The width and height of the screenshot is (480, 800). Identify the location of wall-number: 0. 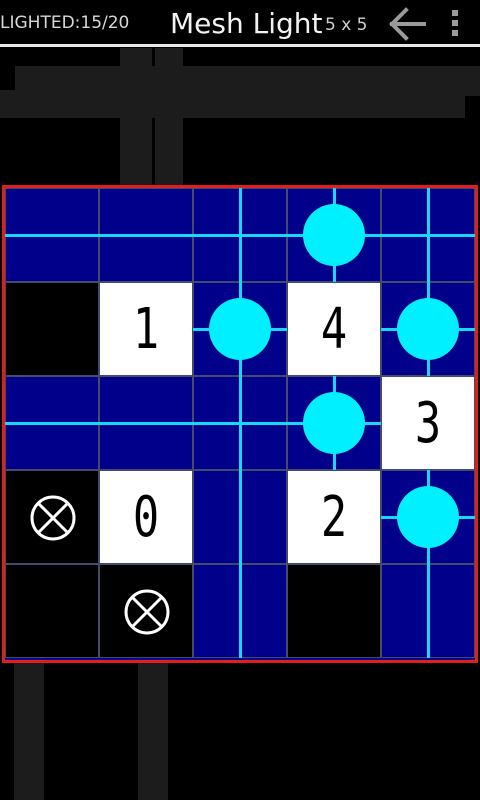
(146, 517).